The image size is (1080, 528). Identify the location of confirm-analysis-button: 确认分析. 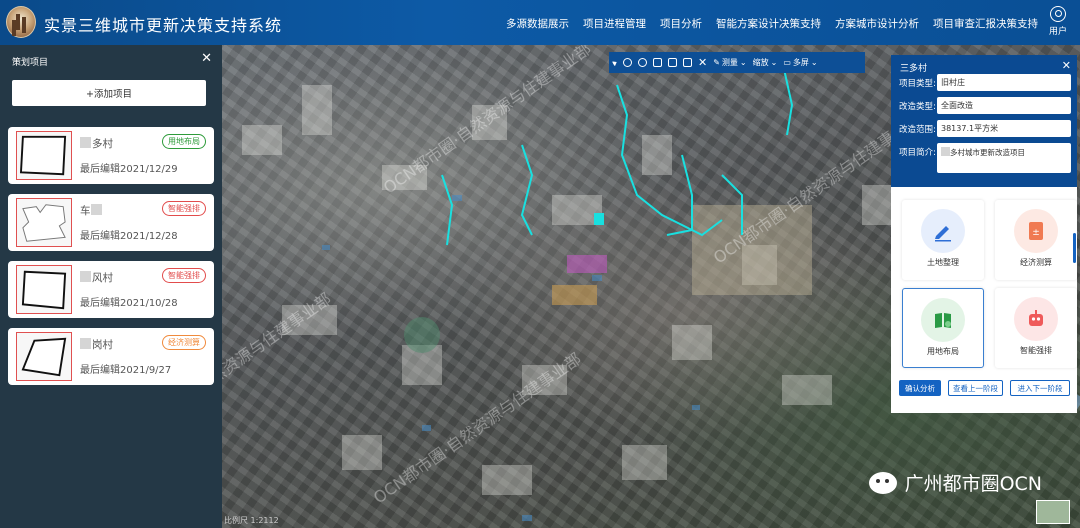
(920, 388).